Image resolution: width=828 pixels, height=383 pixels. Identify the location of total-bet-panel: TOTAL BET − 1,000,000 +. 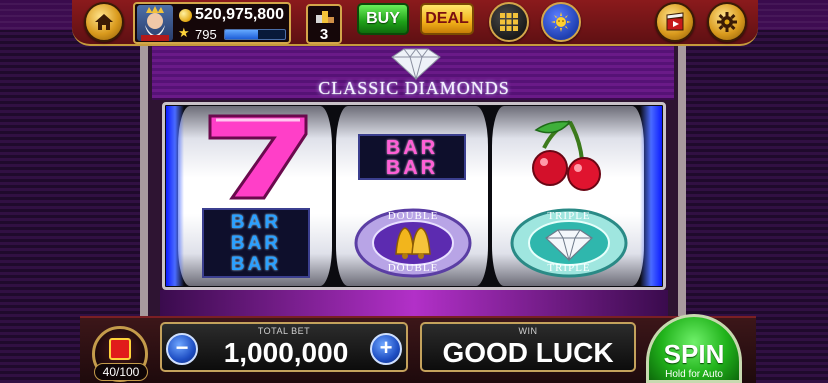
(284, 347).